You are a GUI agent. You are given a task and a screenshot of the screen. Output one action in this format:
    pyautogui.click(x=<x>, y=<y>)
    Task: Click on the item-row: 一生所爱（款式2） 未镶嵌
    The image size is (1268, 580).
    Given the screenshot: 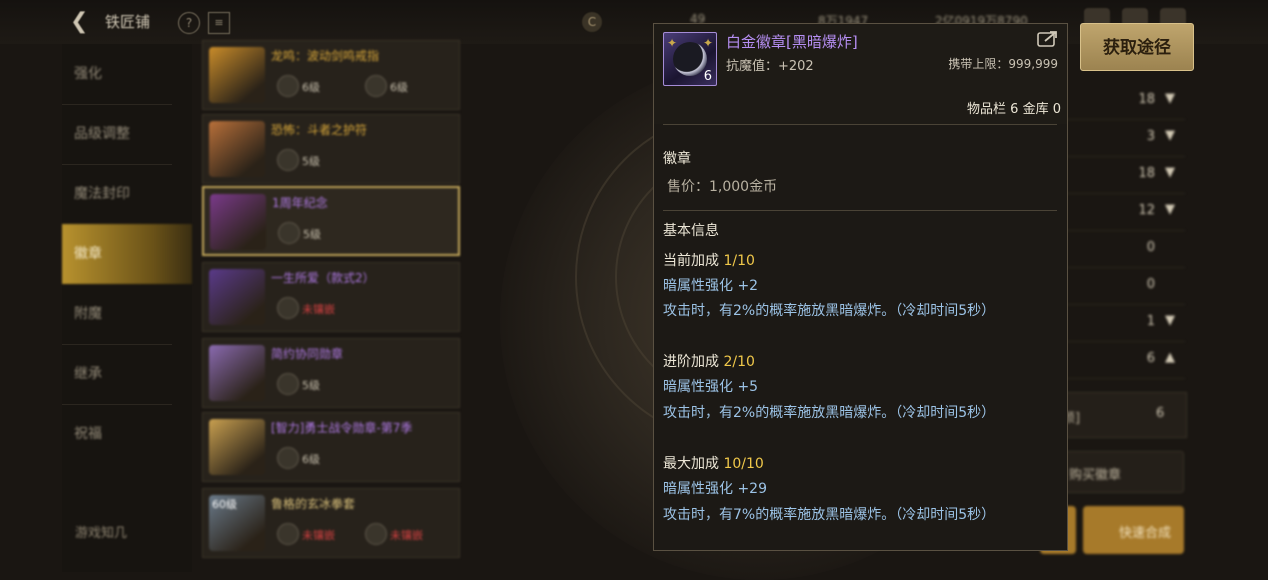 What is the action you would take?
    pyautogui.click(x=331, y=297)
    